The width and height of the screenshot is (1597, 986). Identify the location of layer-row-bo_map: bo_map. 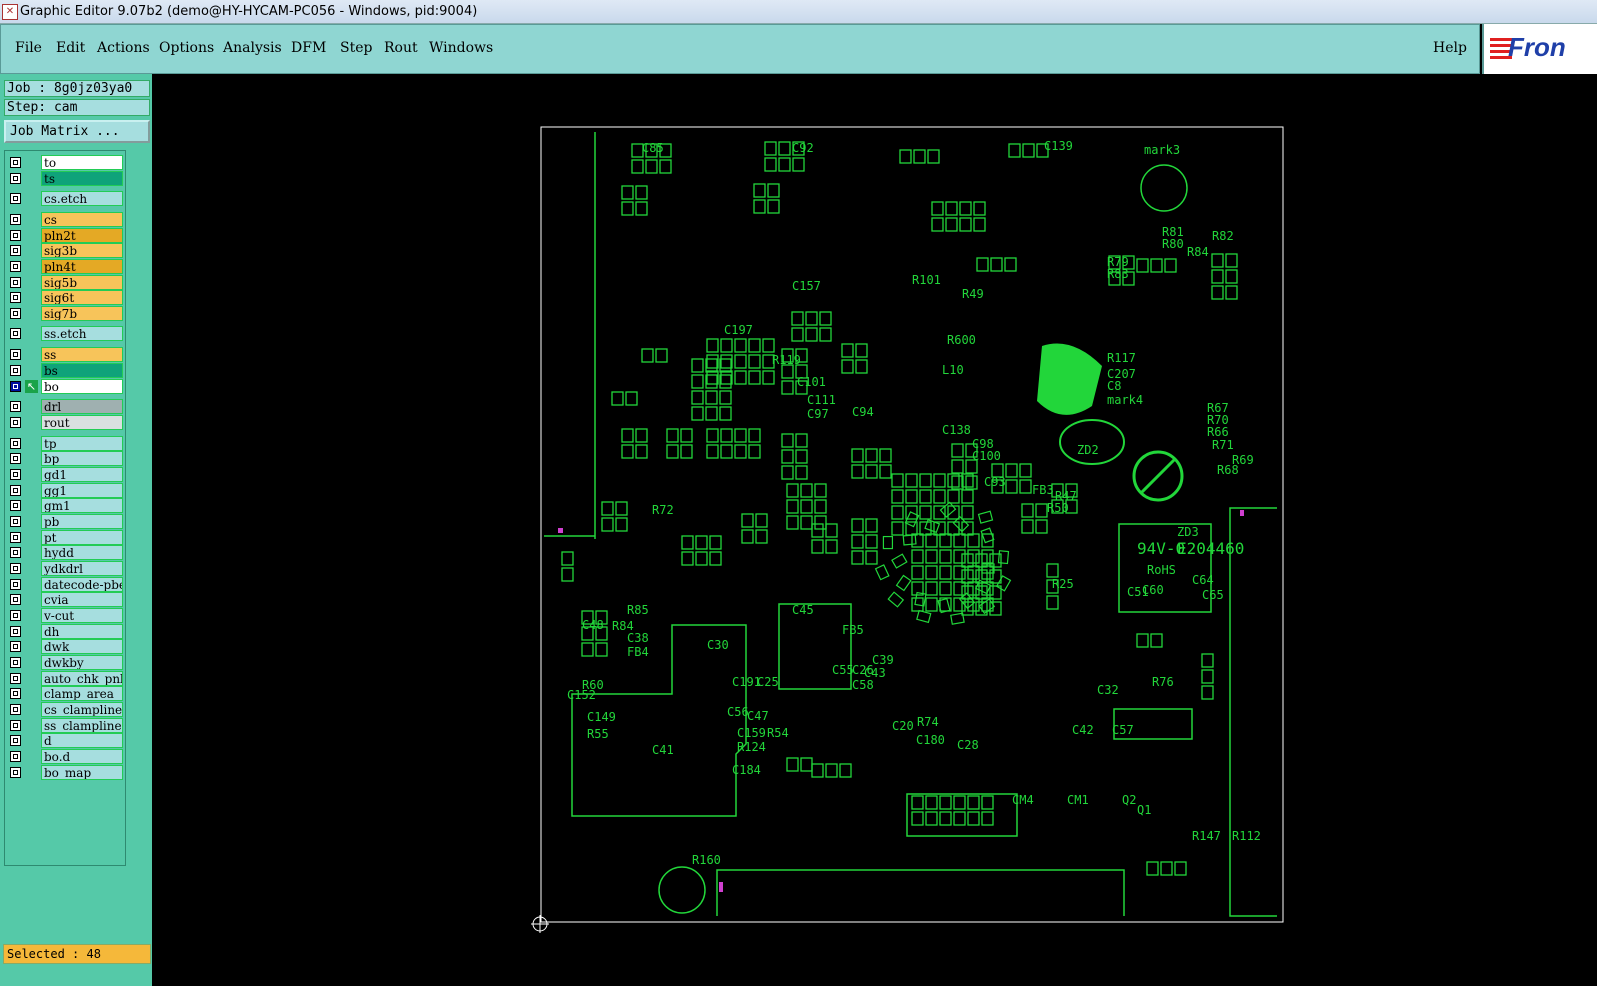
(66, 772).